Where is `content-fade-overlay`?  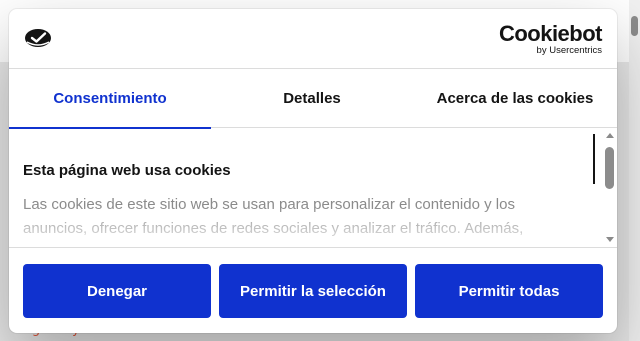
content-fade-overlay is located at coordinates (304, 226).